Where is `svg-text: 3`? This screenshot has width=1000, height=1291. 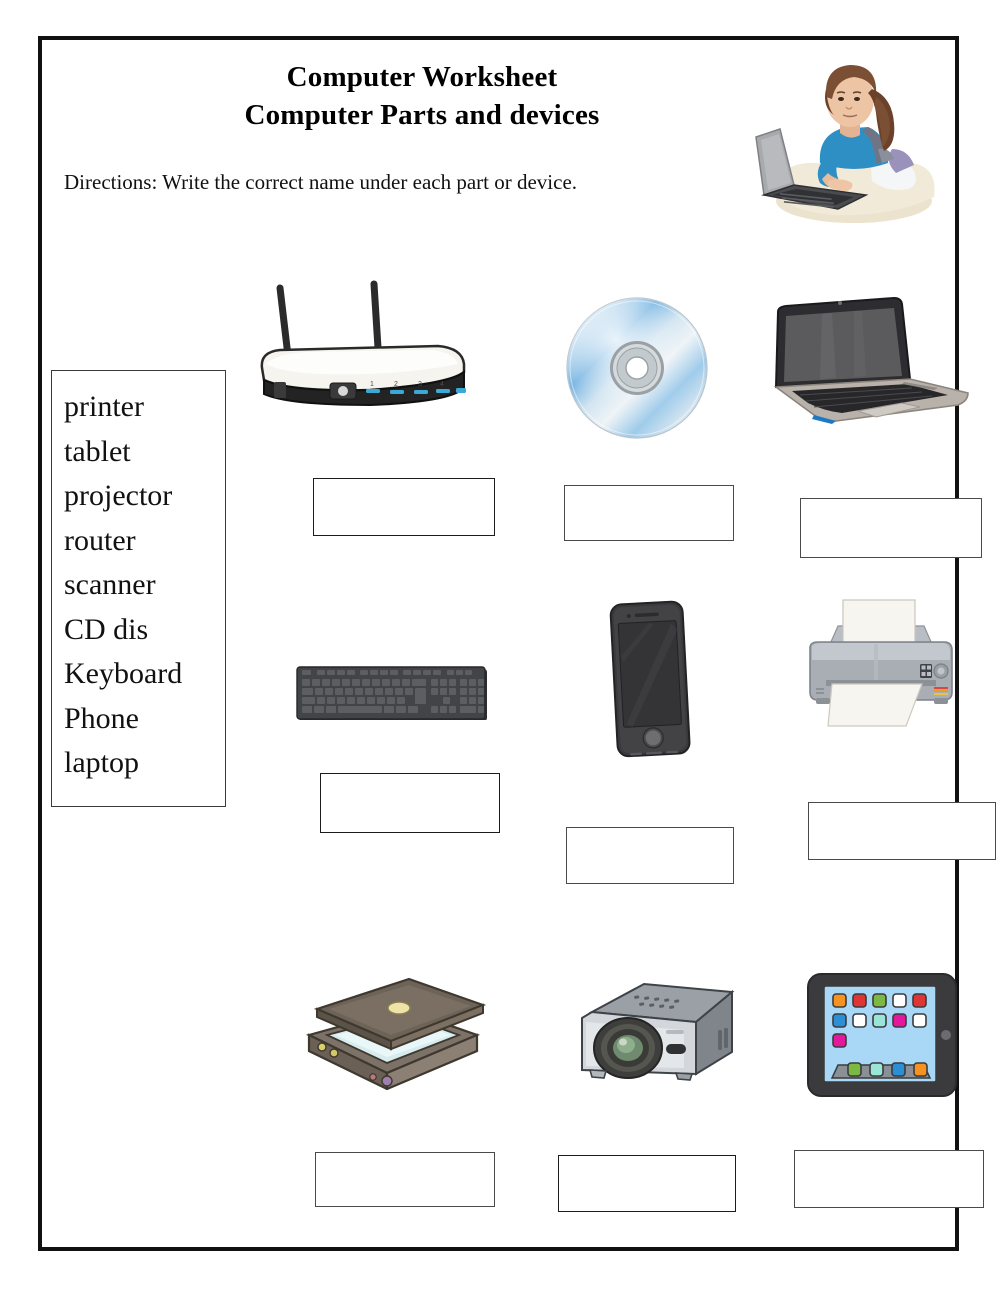 svg-text: 3 is located at coordinates (420, 384).